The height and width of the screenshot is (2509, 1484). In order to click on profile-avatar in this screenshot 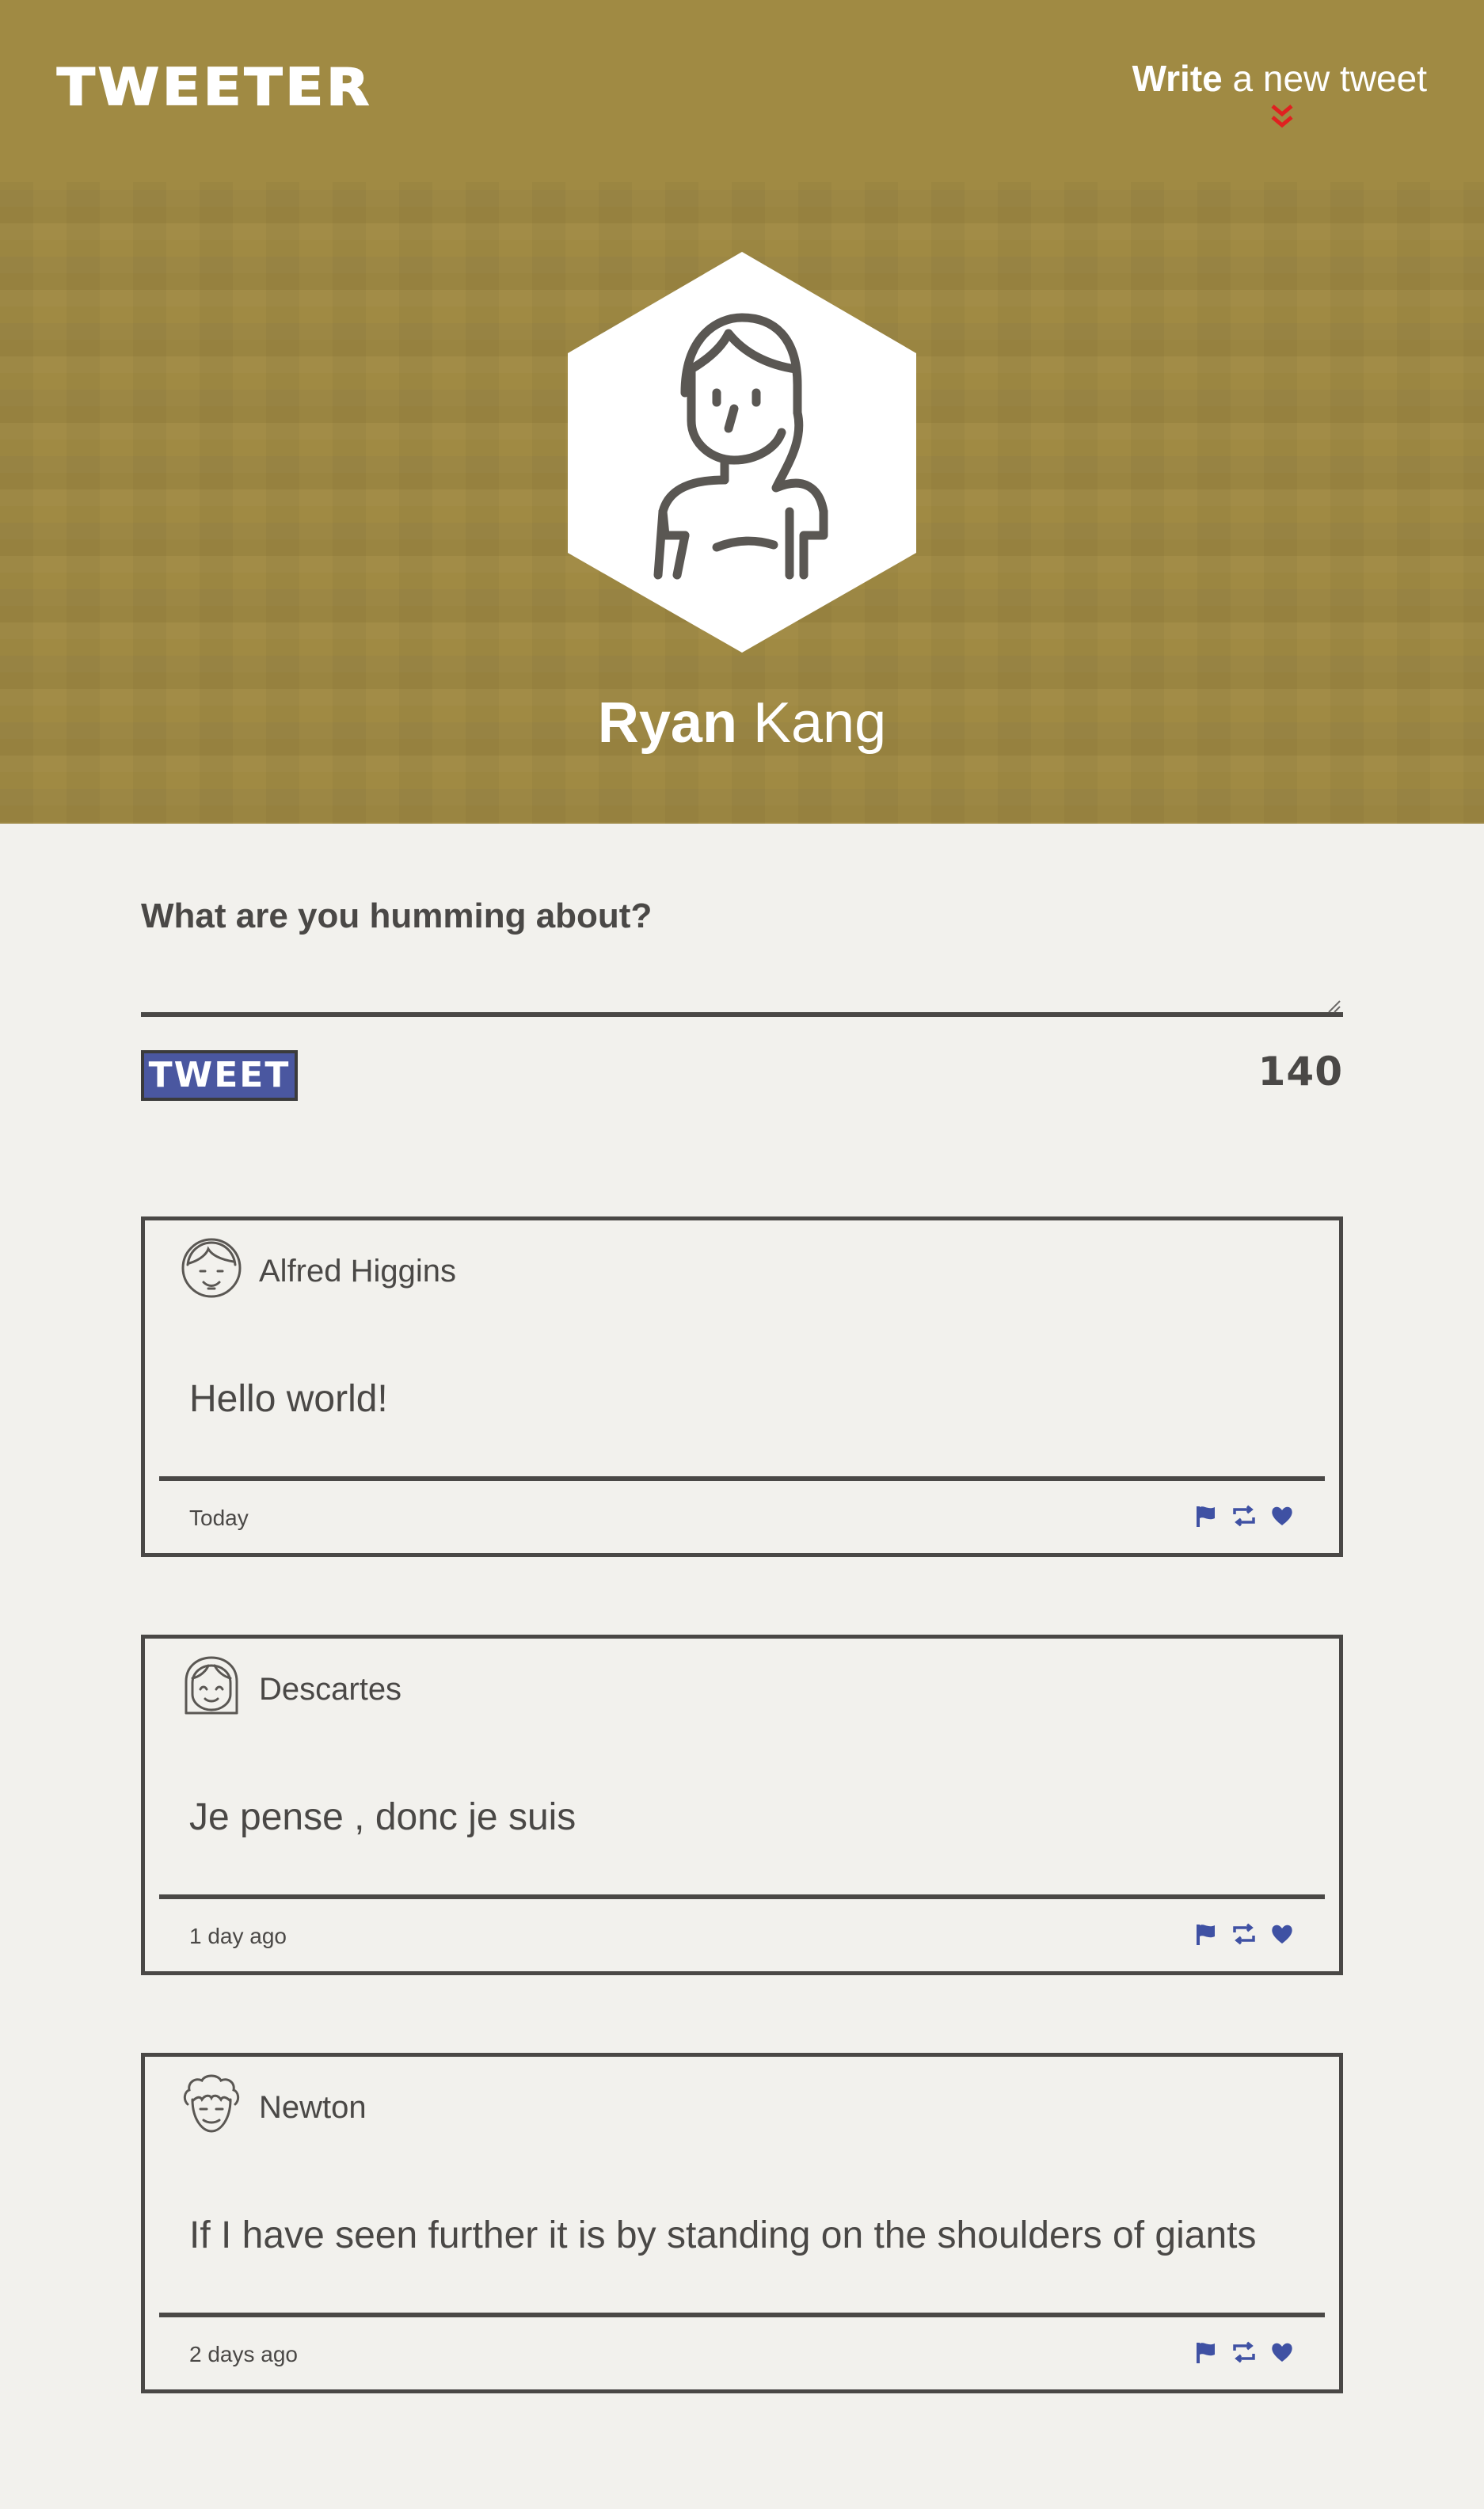, I will do `click(742, 452)`.